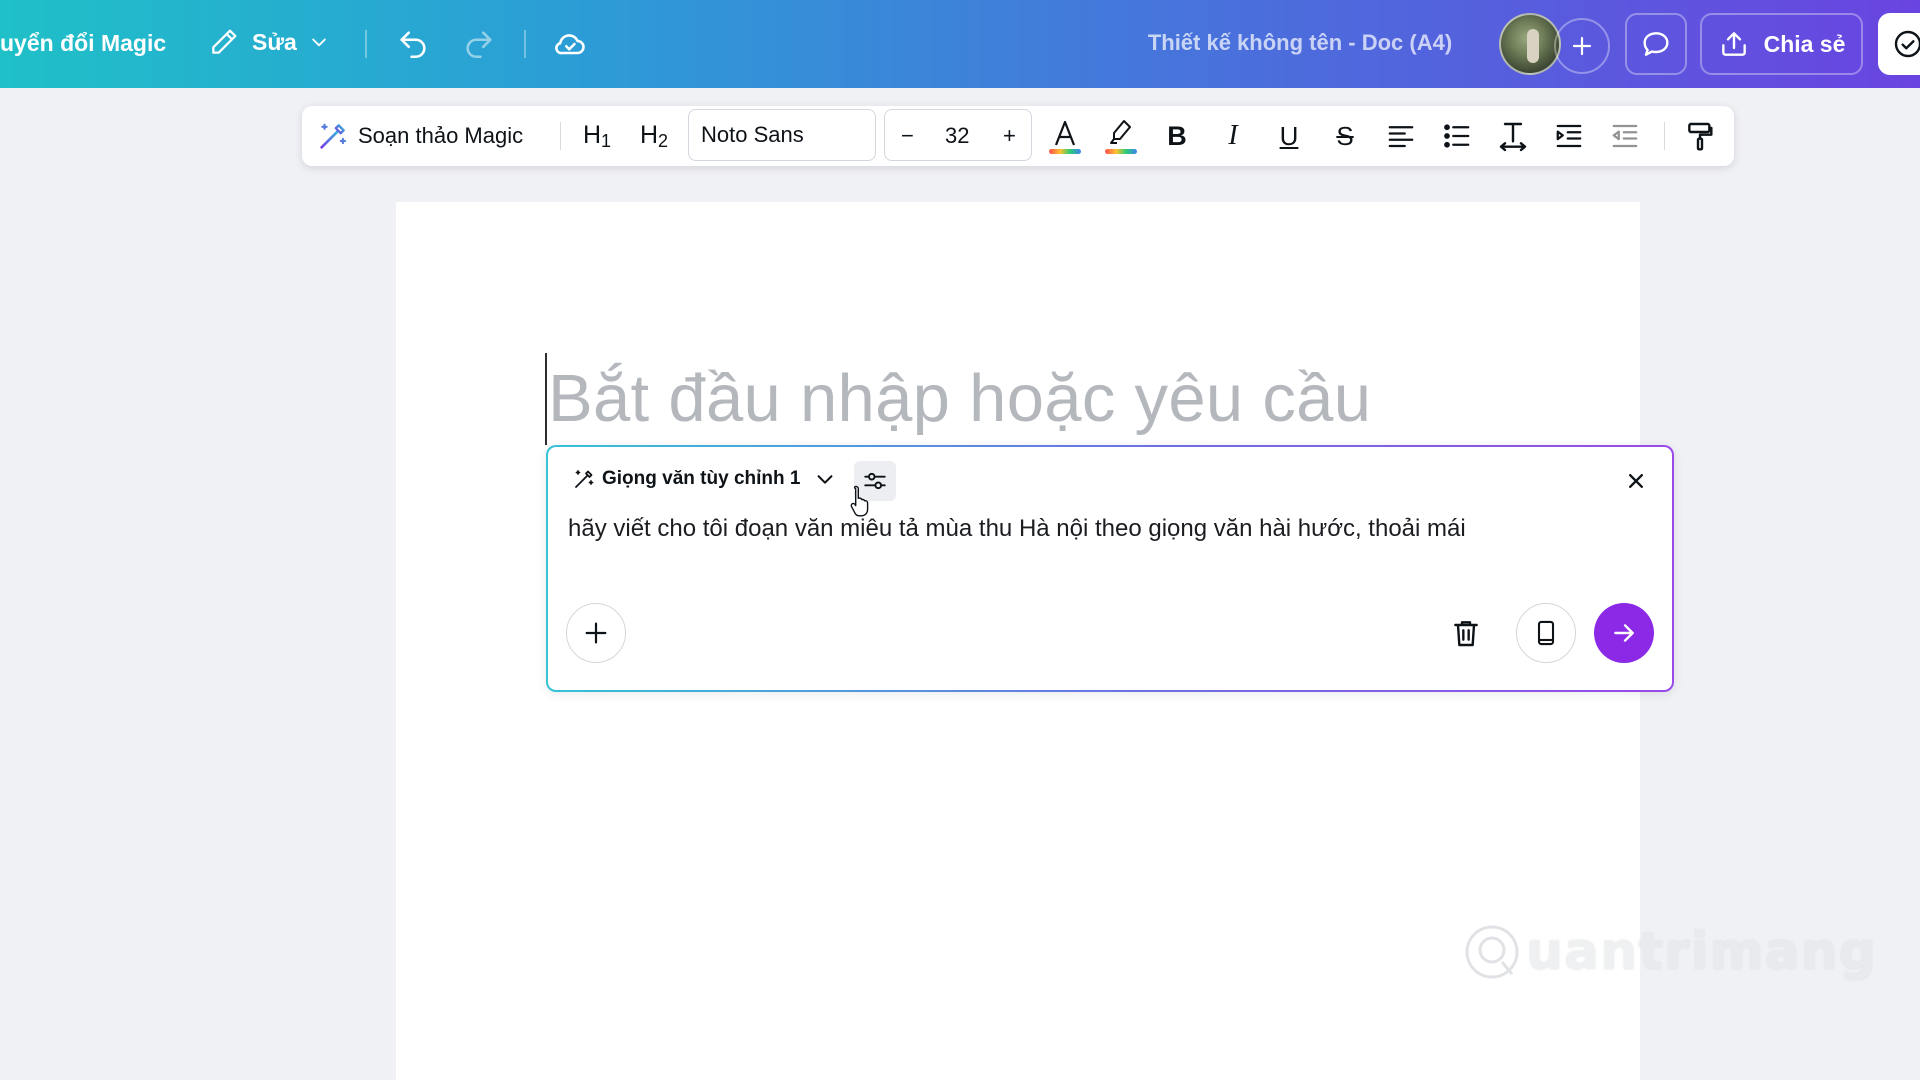  I want to click on align-left-icon, so click(1401, 136).